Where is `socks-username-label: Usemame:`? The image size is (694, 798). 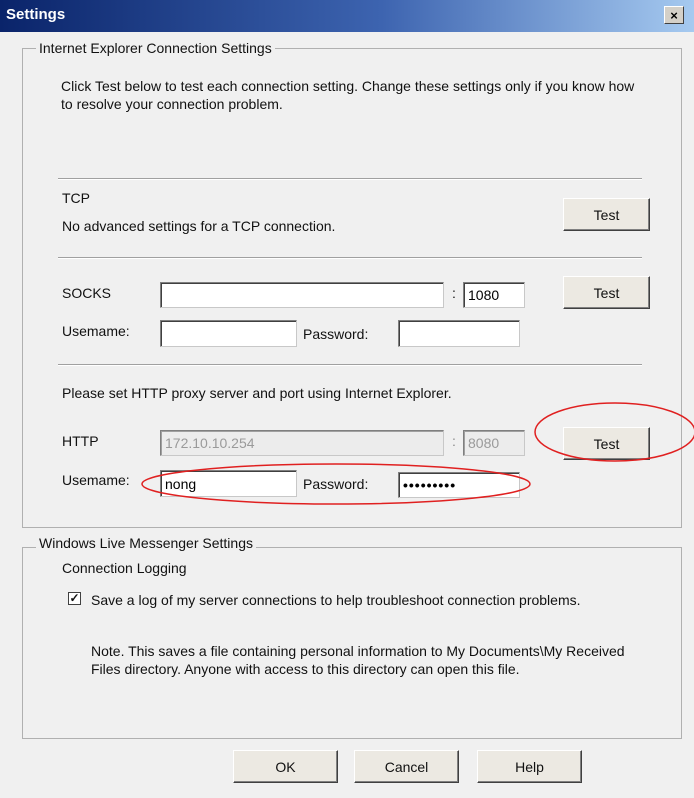 socks-username-label: Usemame: is located at coordinates (96, 331).